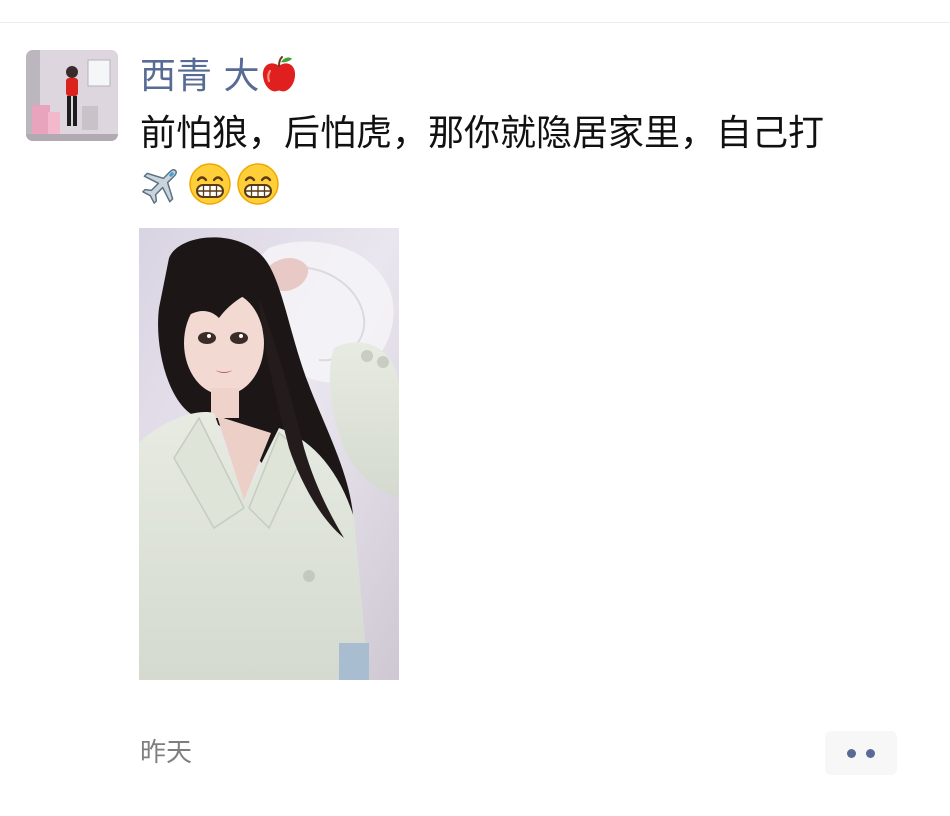  Describe the element at coordinates (861, 753) in the screenshot. I see `more-actions-button` at that location.